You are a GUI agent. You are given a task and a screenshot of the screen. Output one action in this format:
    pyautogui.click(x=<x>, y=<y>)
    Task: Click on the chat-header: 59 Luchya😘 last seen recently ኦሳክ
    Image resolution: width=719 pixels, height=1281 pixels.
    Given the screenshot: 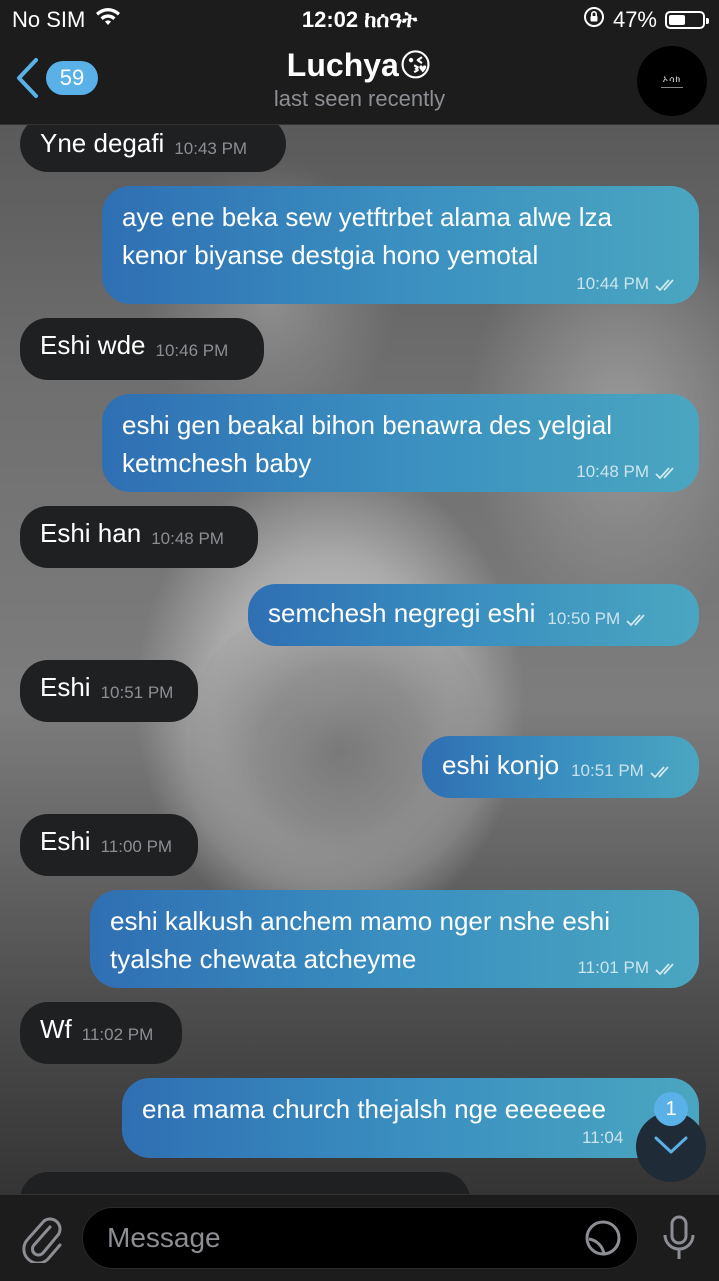 What is the action you would take?
    pyautogui.click(x=359, y=82)
    